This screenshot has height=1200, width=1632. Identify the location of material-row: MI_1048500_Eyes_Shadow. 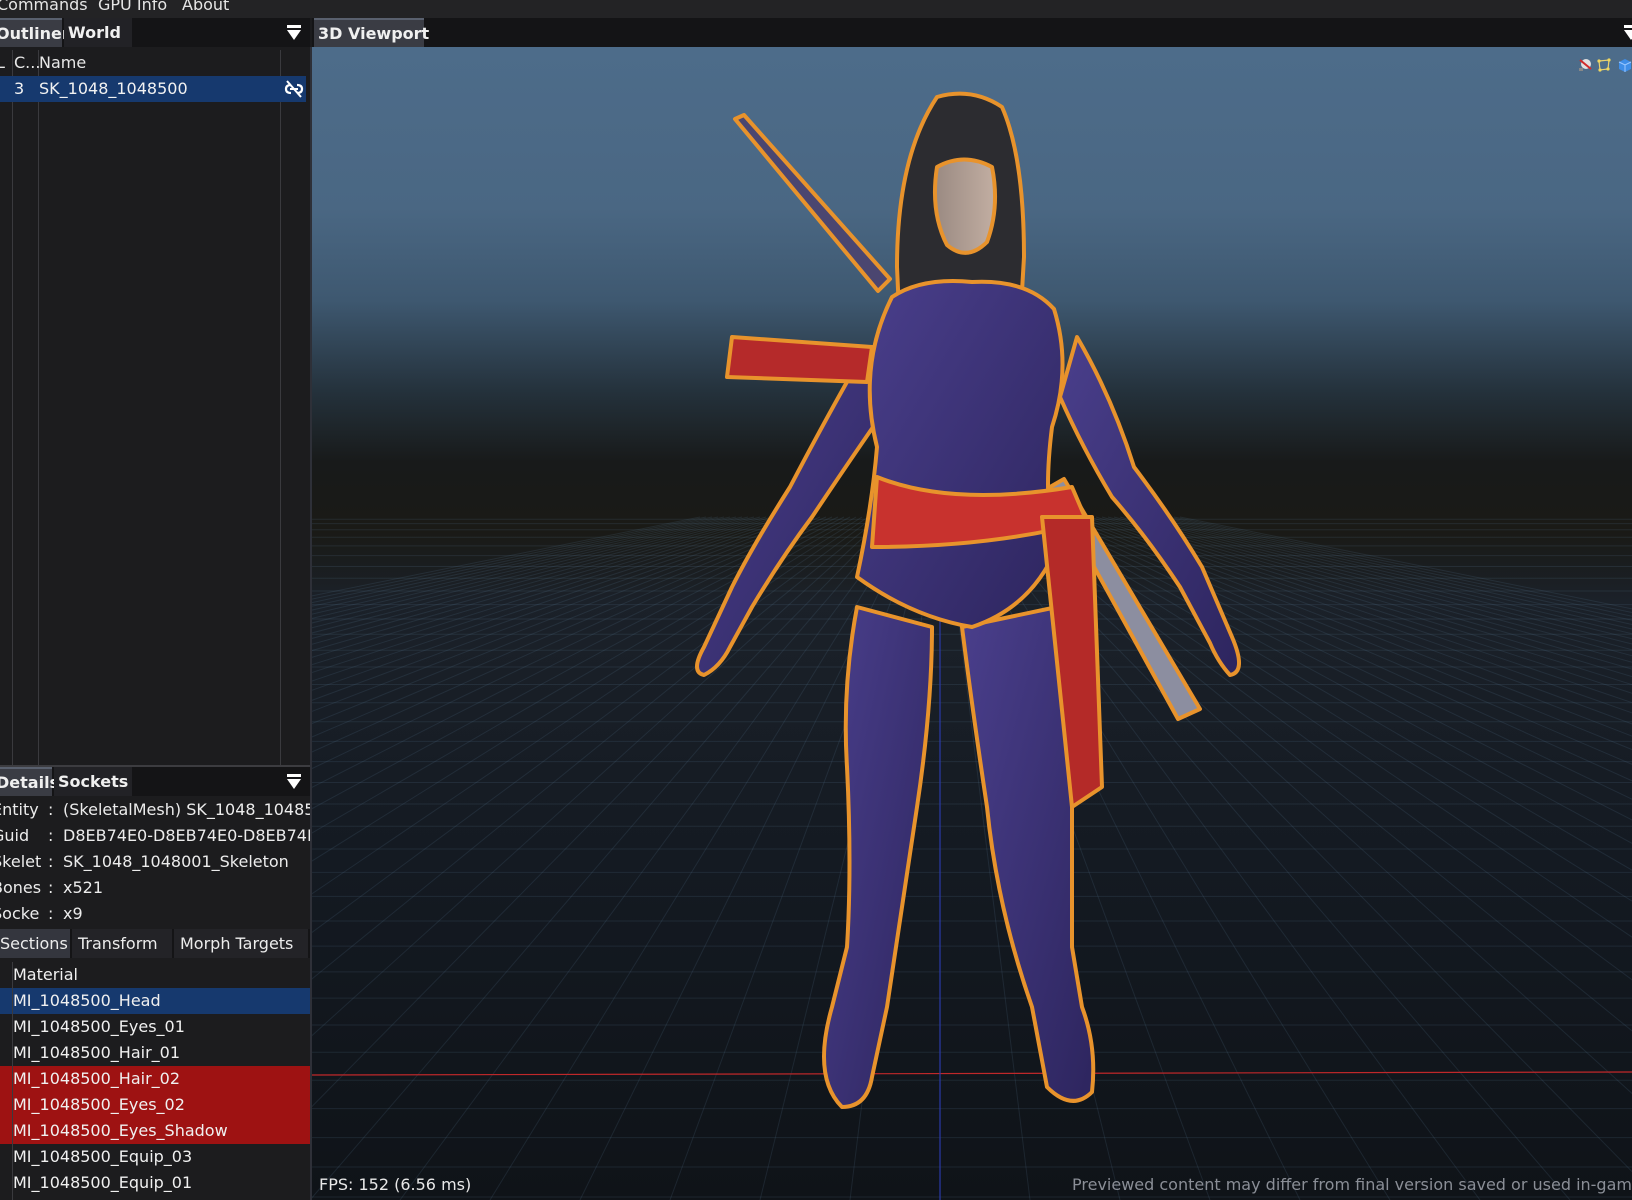
(155, 1131).